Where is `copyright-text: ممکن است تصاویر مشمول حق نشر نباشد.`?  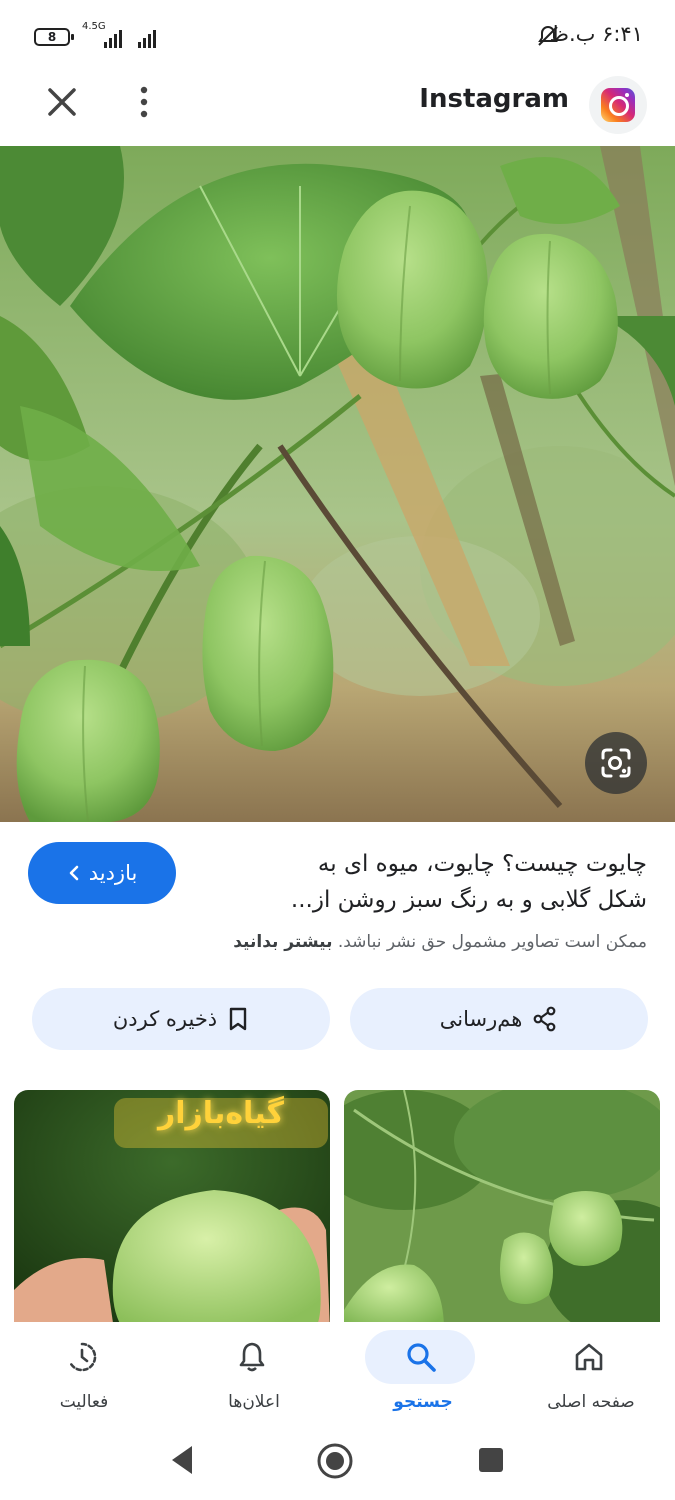
copyright-text: ممکن است تصاویر مشمول حق نشر نباشد. is located at coordinates (492, 942).